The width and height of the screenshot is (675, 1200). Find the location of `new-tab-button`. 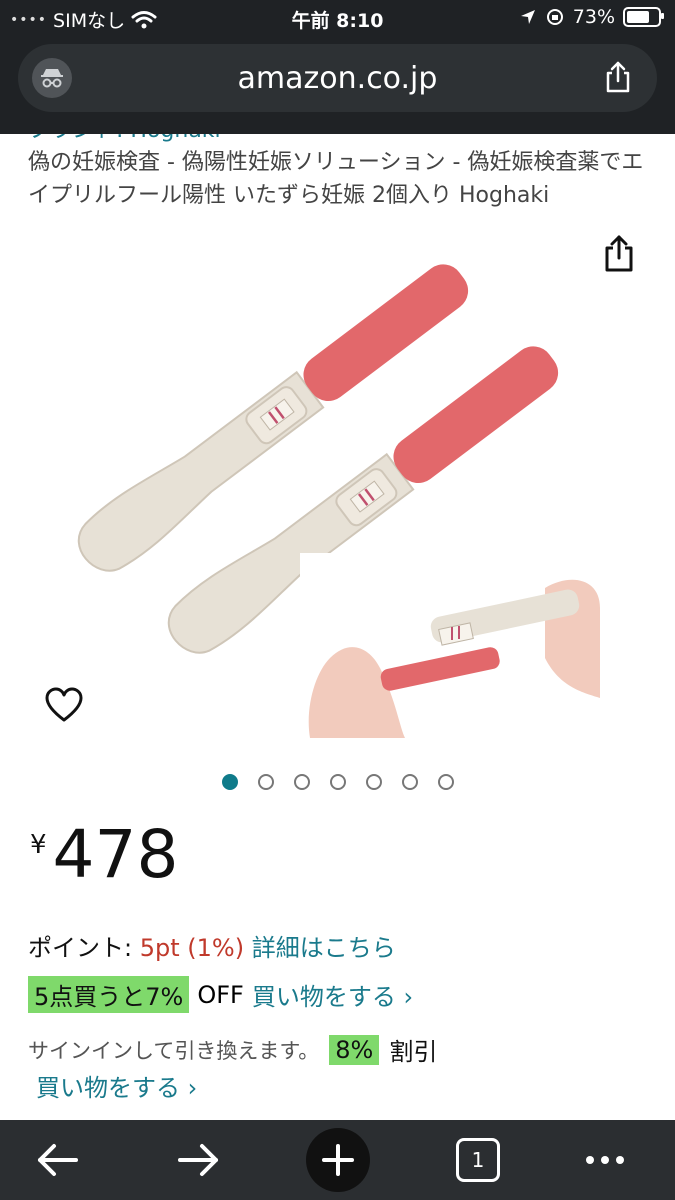

new-tab-button is located at coordinates (338, 1160).